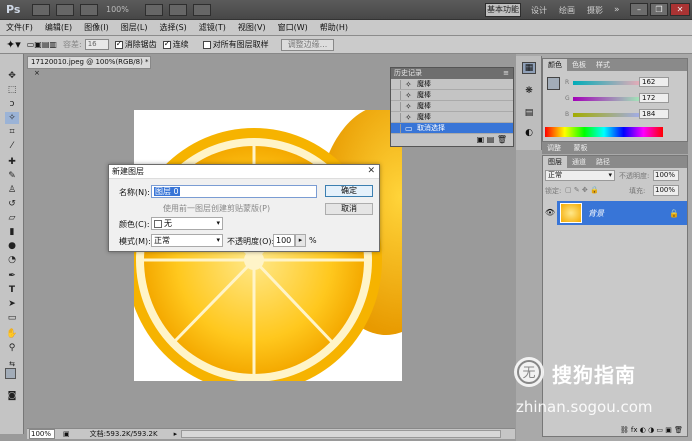 The width and height of the screenshot is (692, 441). Describe the element at coordinates (96, 27) in the screenshot. I see `menu-image: 图像(I)` at that location.